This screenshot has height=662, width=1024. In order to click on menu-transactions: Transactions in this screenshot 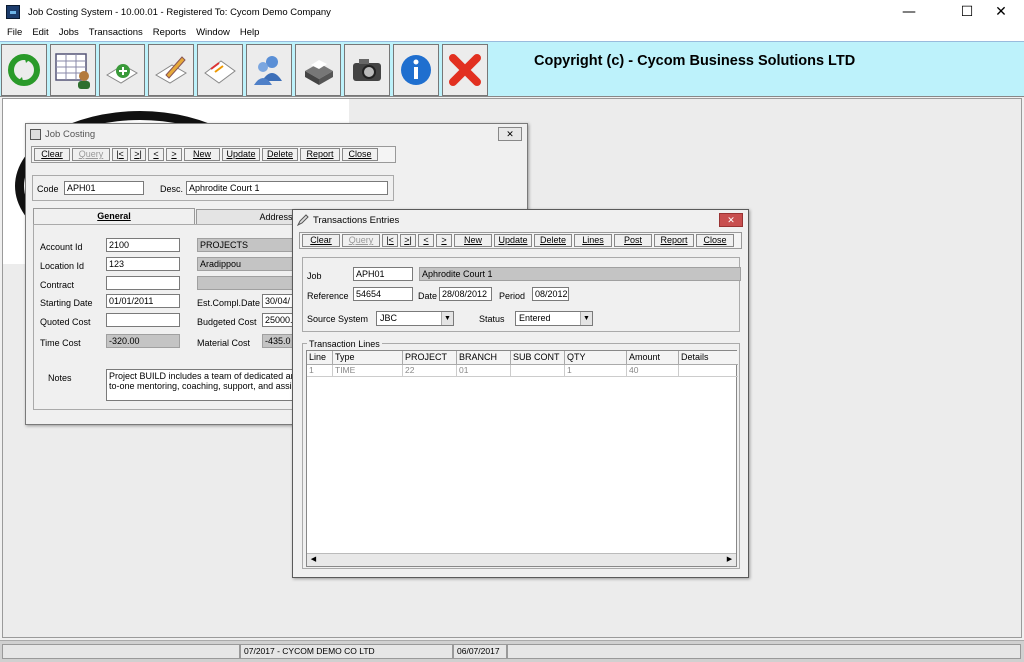, I will do `click(116, 32)`.